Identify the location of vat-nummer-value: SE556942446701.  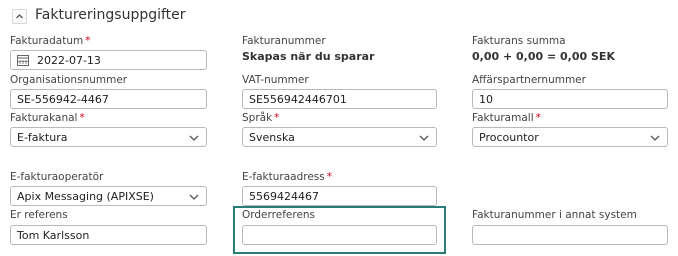
(298, 99).